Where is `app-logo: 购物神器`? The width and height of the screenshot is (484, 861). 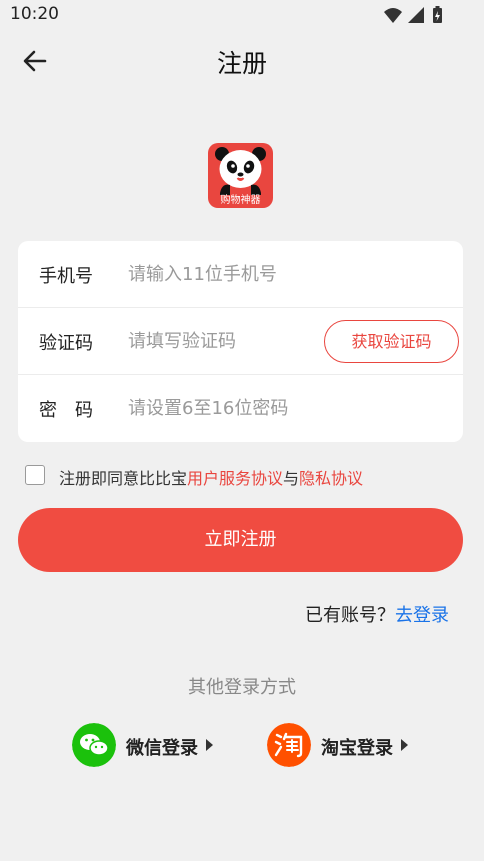 app-logo: 购物神器 is located at coordinates (240, 175).